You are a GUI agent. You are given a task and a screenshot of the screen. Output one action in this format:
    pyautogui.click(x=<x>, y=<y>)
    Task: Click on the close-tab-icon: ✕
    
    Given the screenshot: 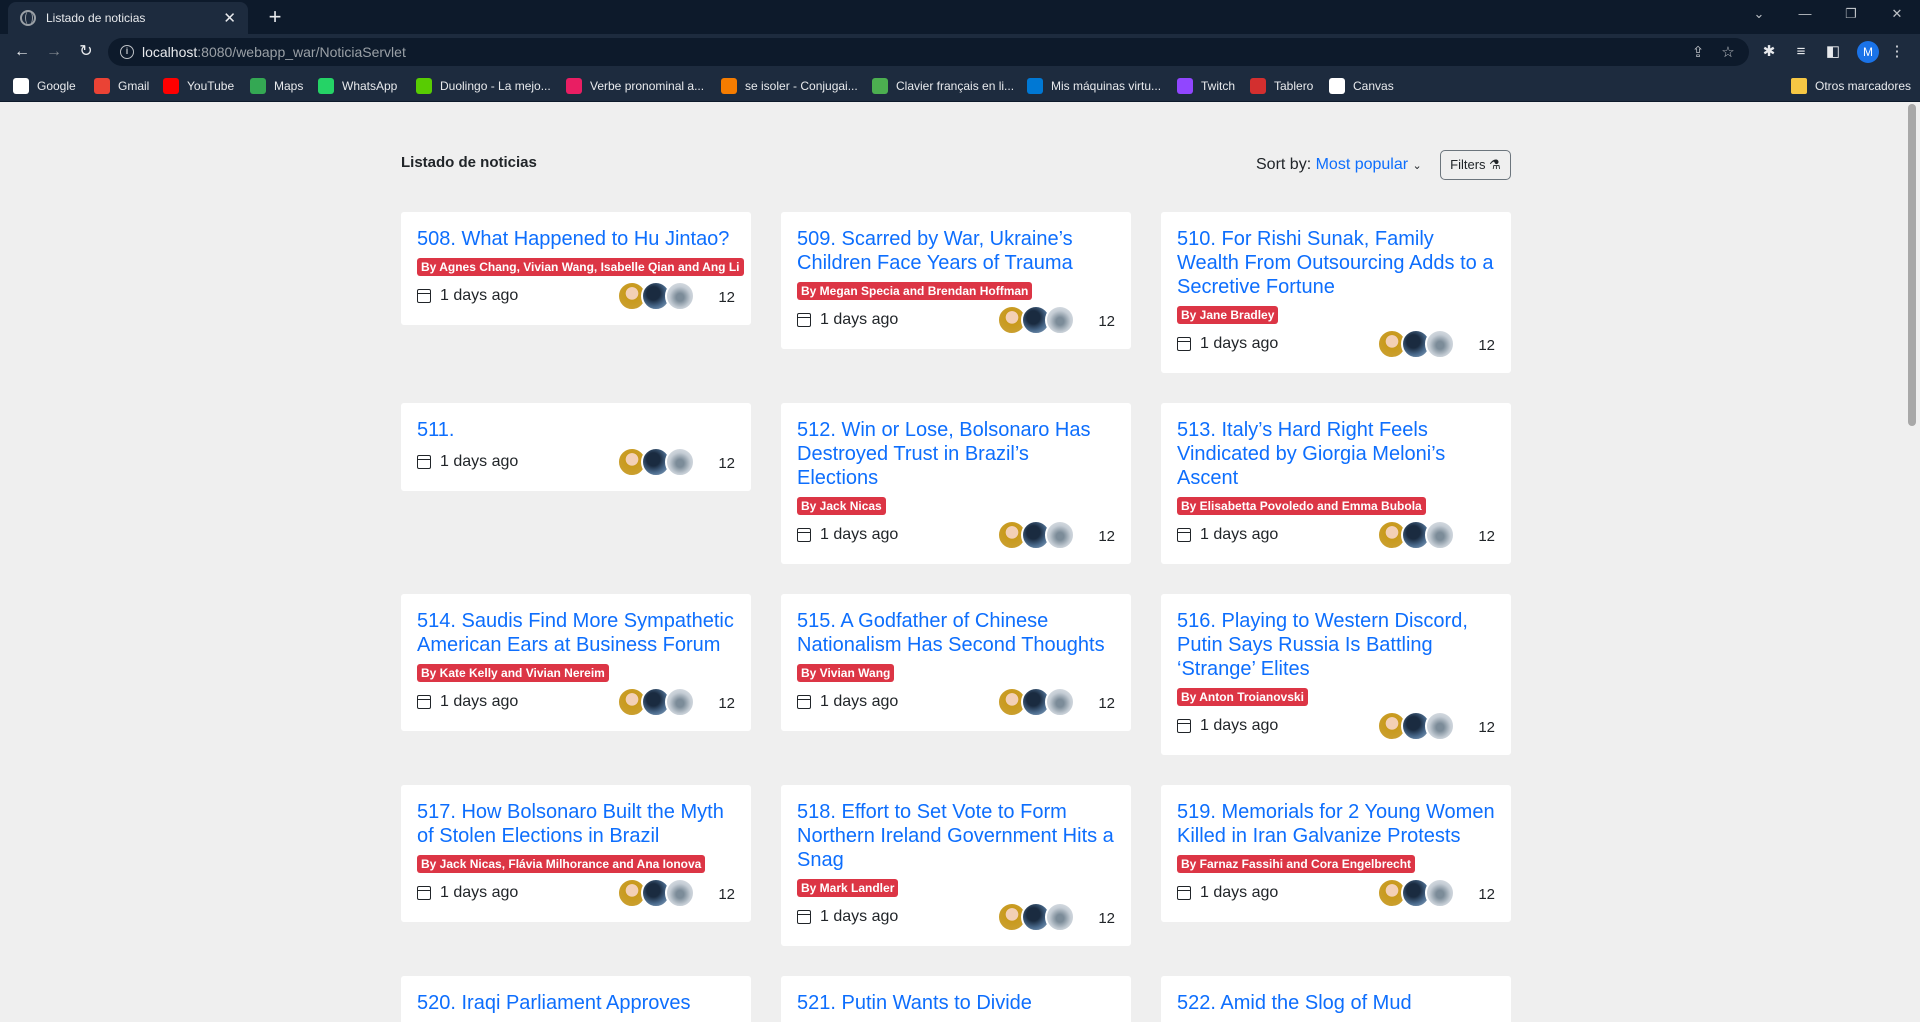 What is the action you would take?
    pyautogui.click(x=229, y=18)
    